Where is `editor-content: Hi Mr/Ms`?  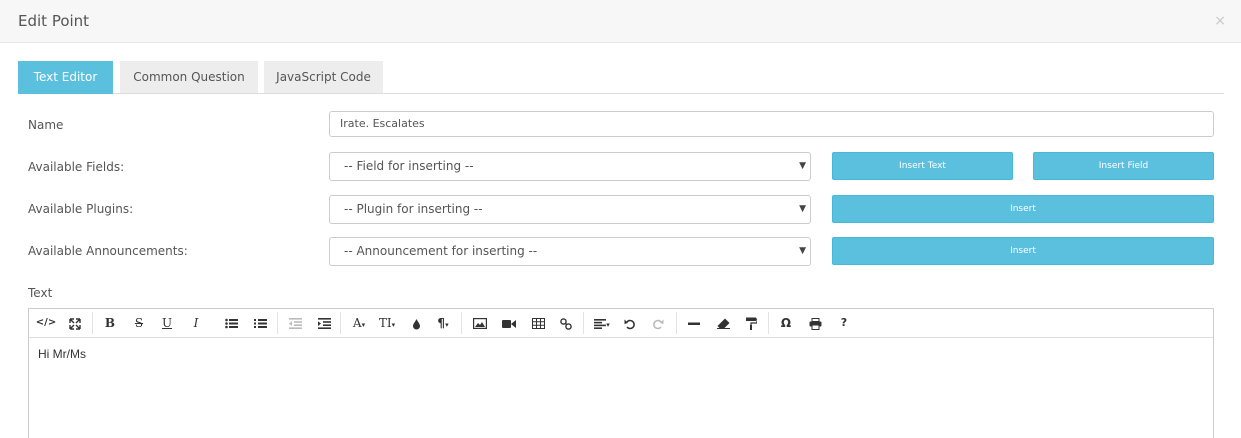
editor-content: Hi Mr/Ms is located at coordinates (621, 354).